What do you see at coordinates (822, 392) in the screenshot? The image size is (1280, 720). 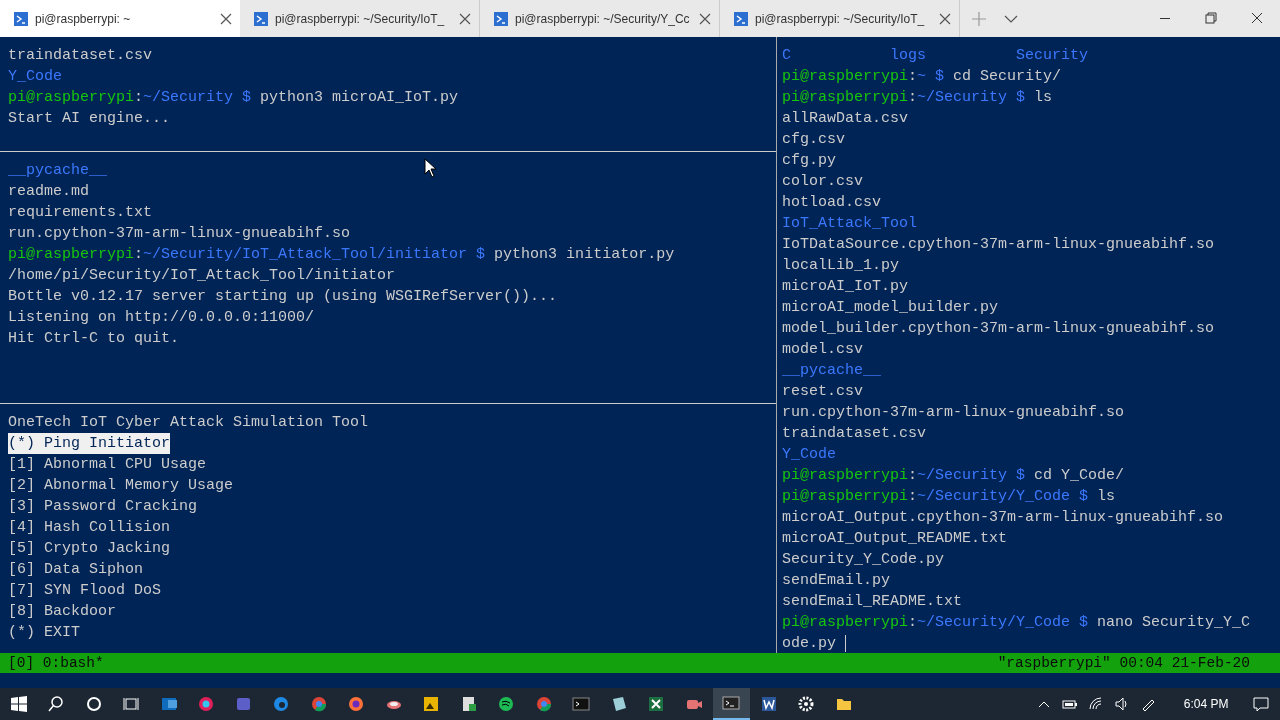 I see `terminal-line: reset.csv` at bounding box center [822, 392].